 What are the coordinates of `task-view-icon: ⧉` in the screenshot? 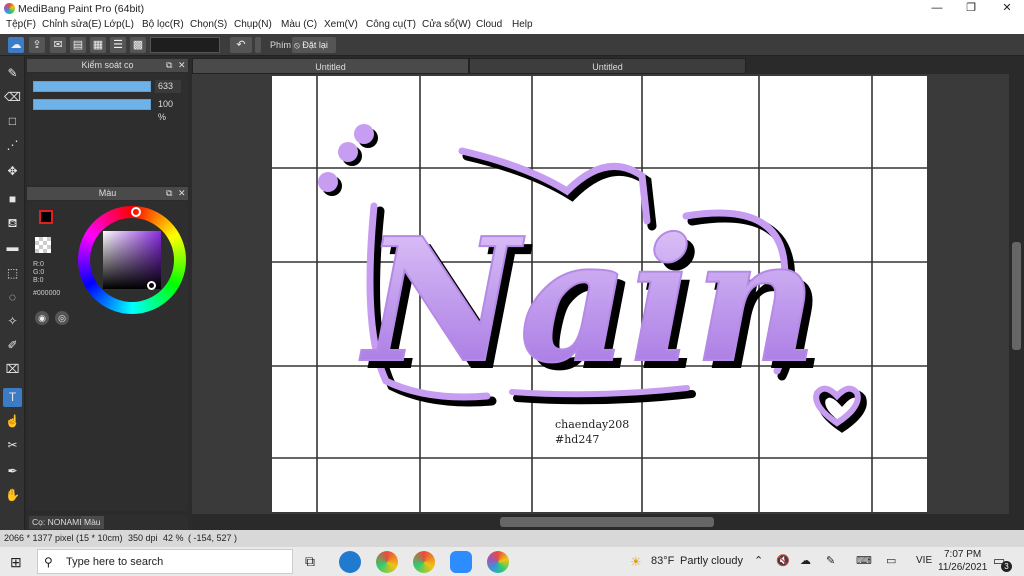 It's located at (310, 561).